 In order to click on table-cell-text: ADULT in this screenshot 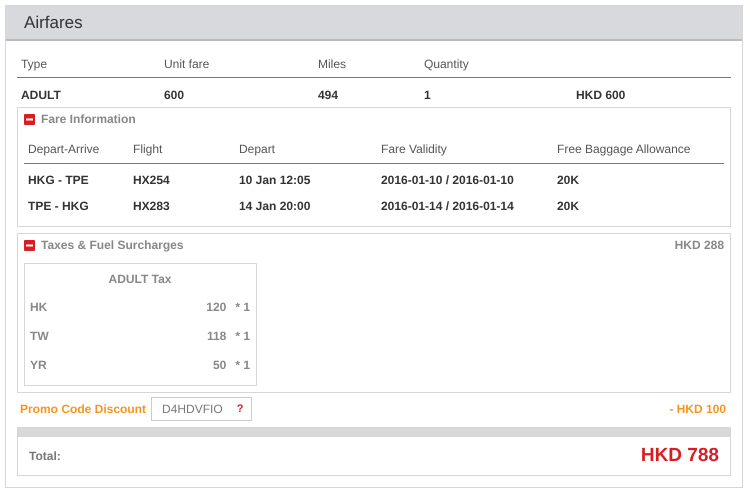, I will do `click(41, 95)`.